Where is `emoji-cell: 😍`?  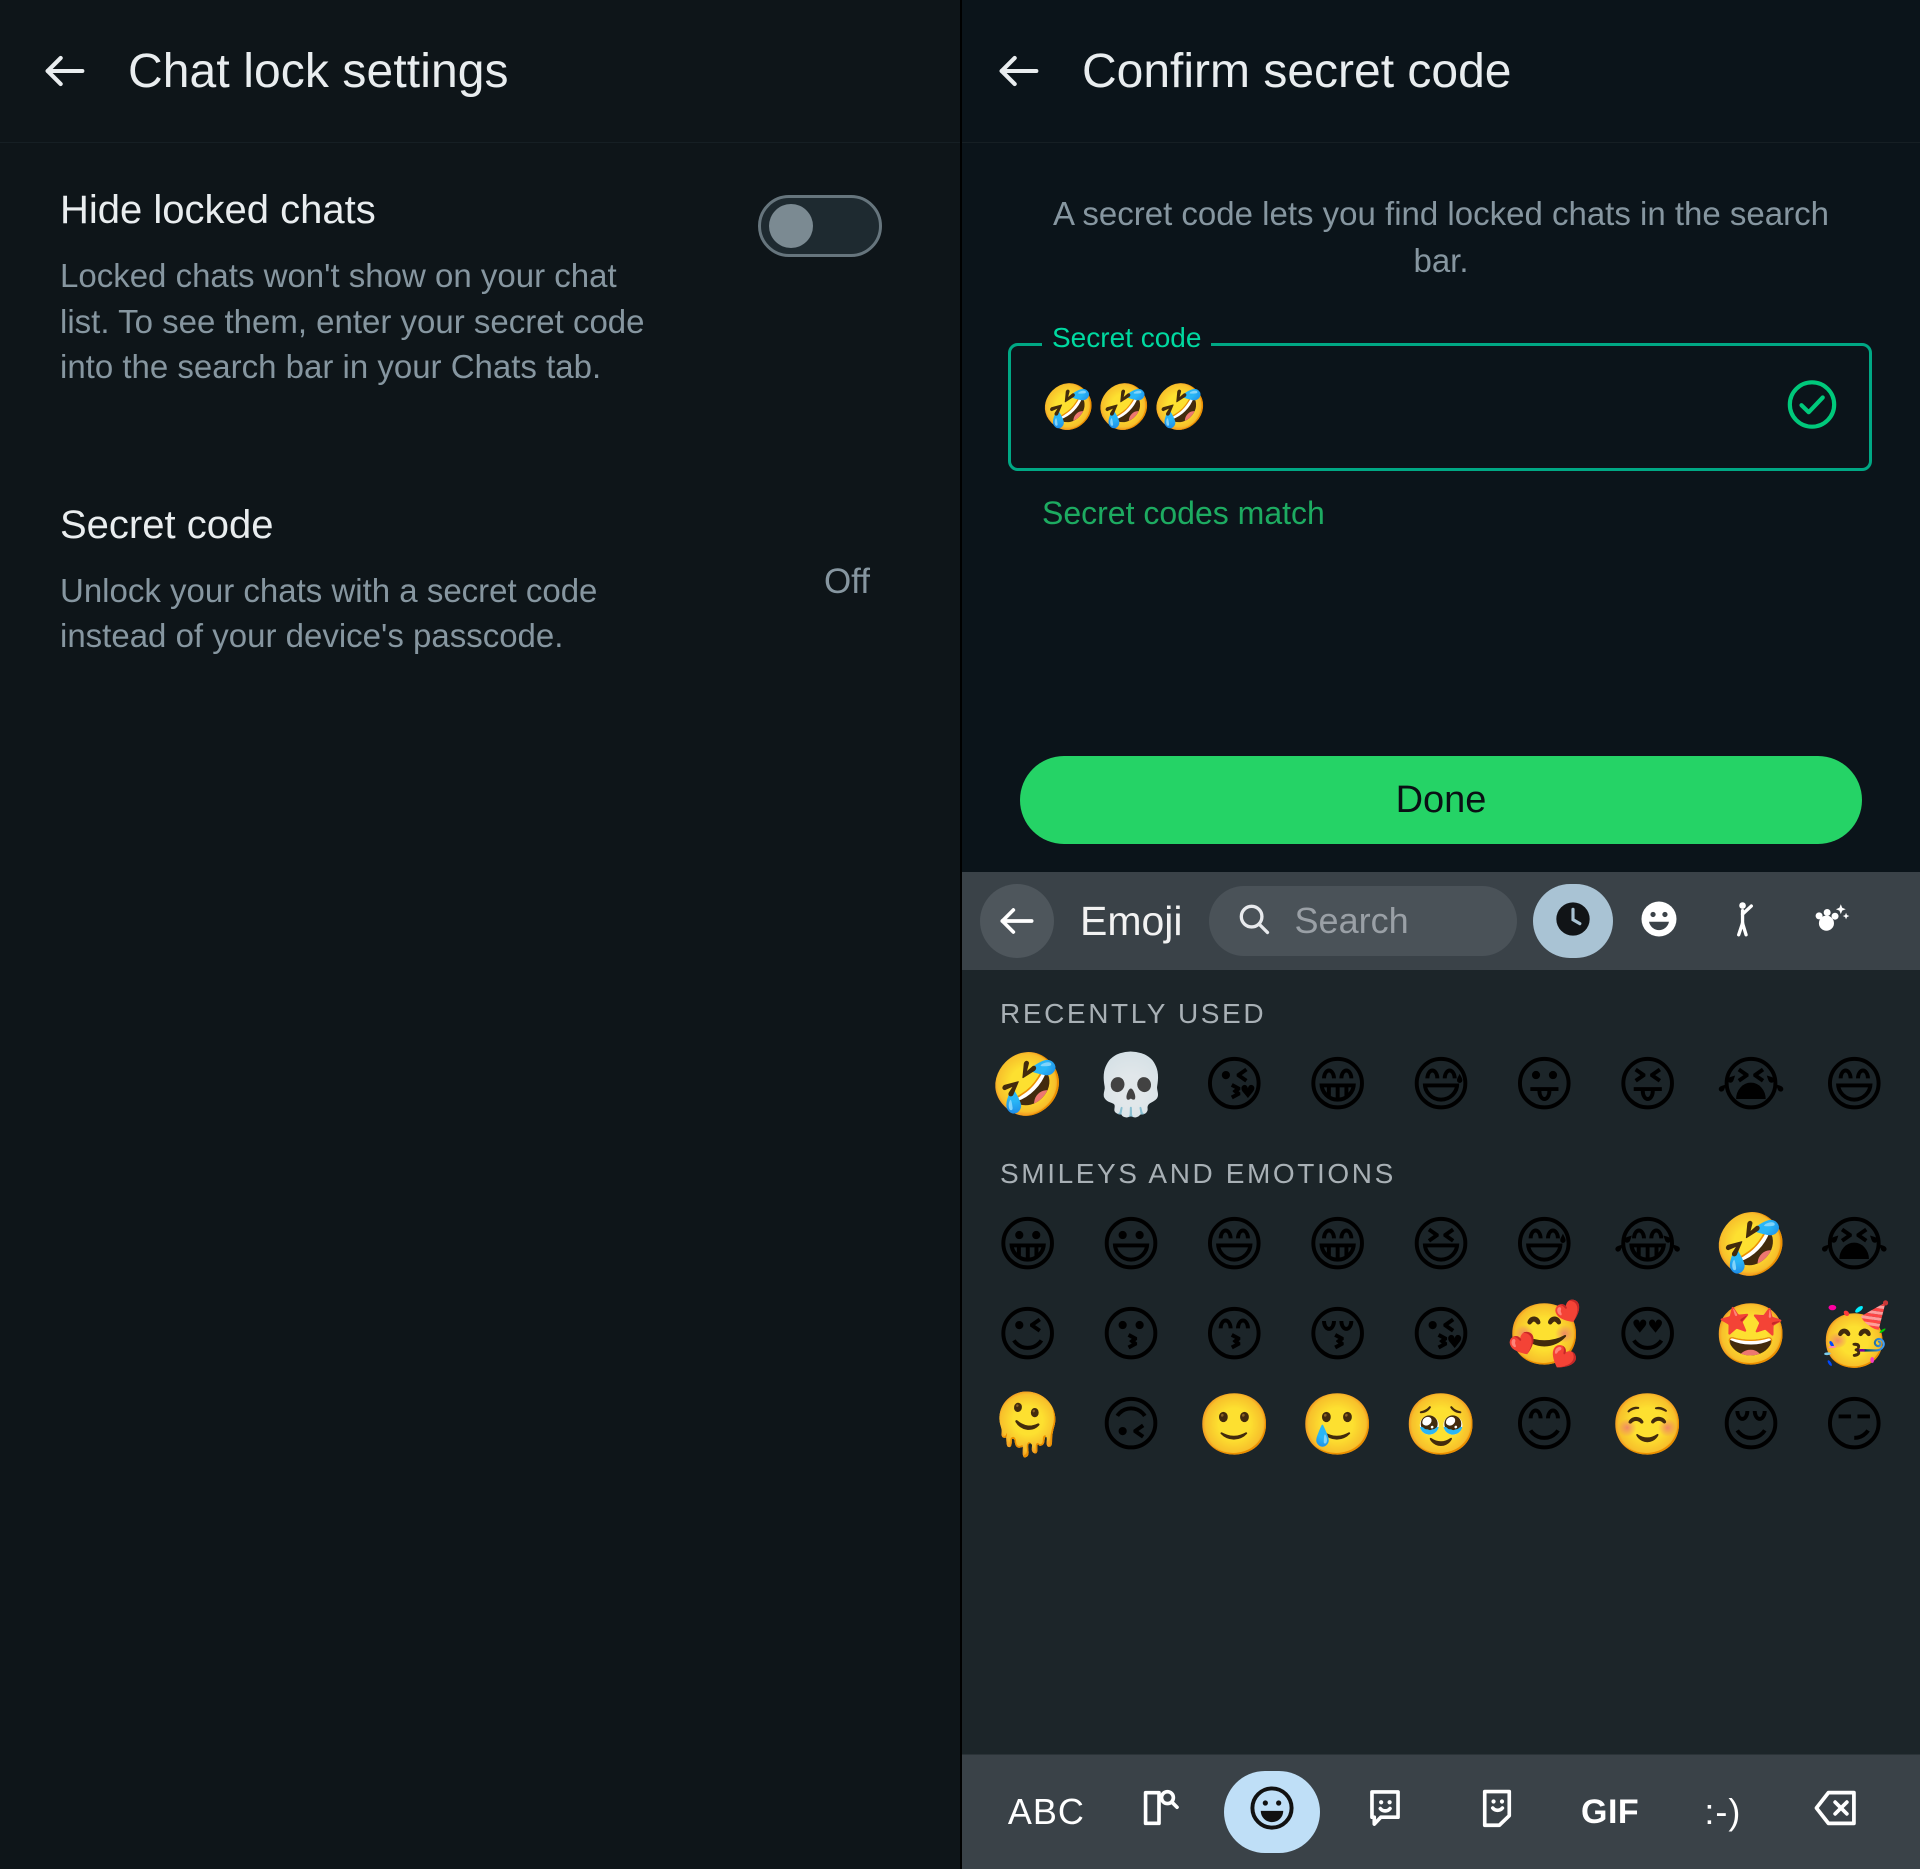 emoji-cell: 😍 is located at coordinates (1647, 1335).